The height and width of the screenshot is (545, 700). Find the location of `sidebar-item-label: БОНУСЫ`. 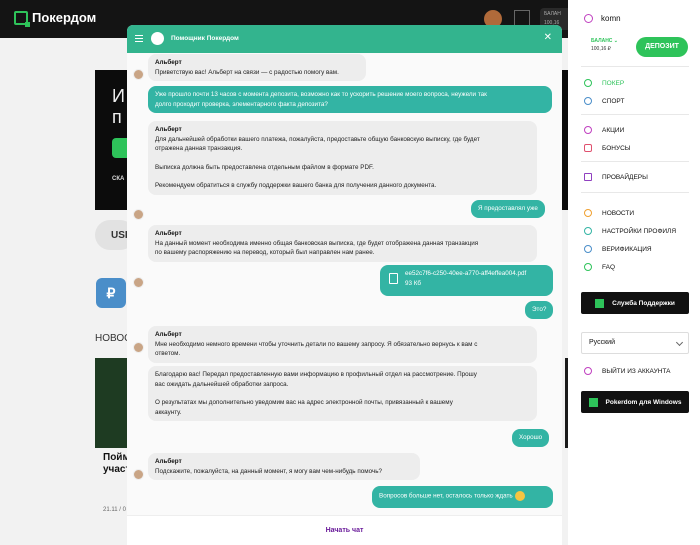

sidebar-item-label: БОНУСЫ is located at coordinates (616, 148).